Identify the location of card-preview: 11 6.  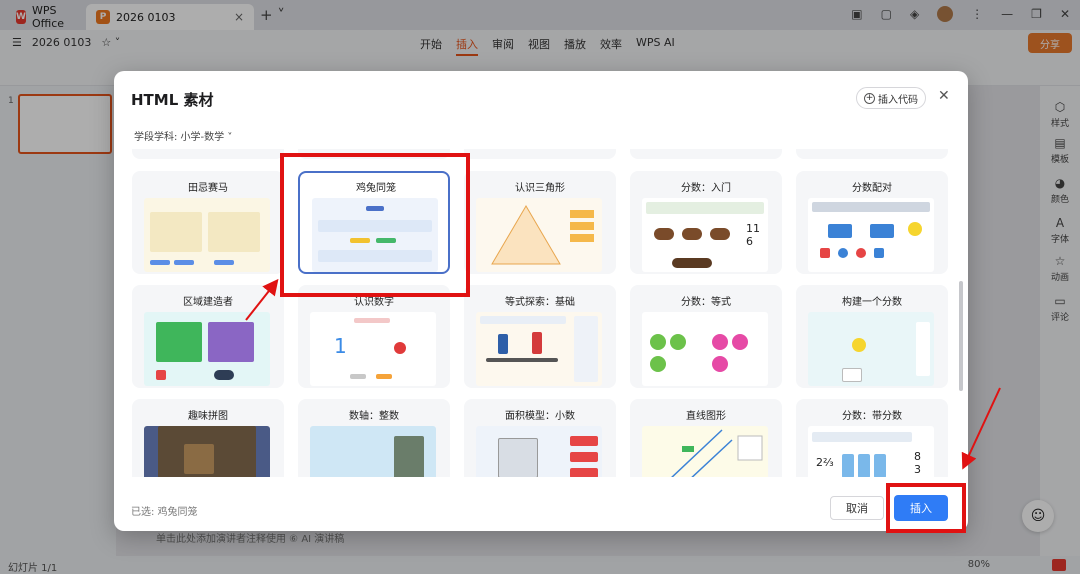
(705, 235).